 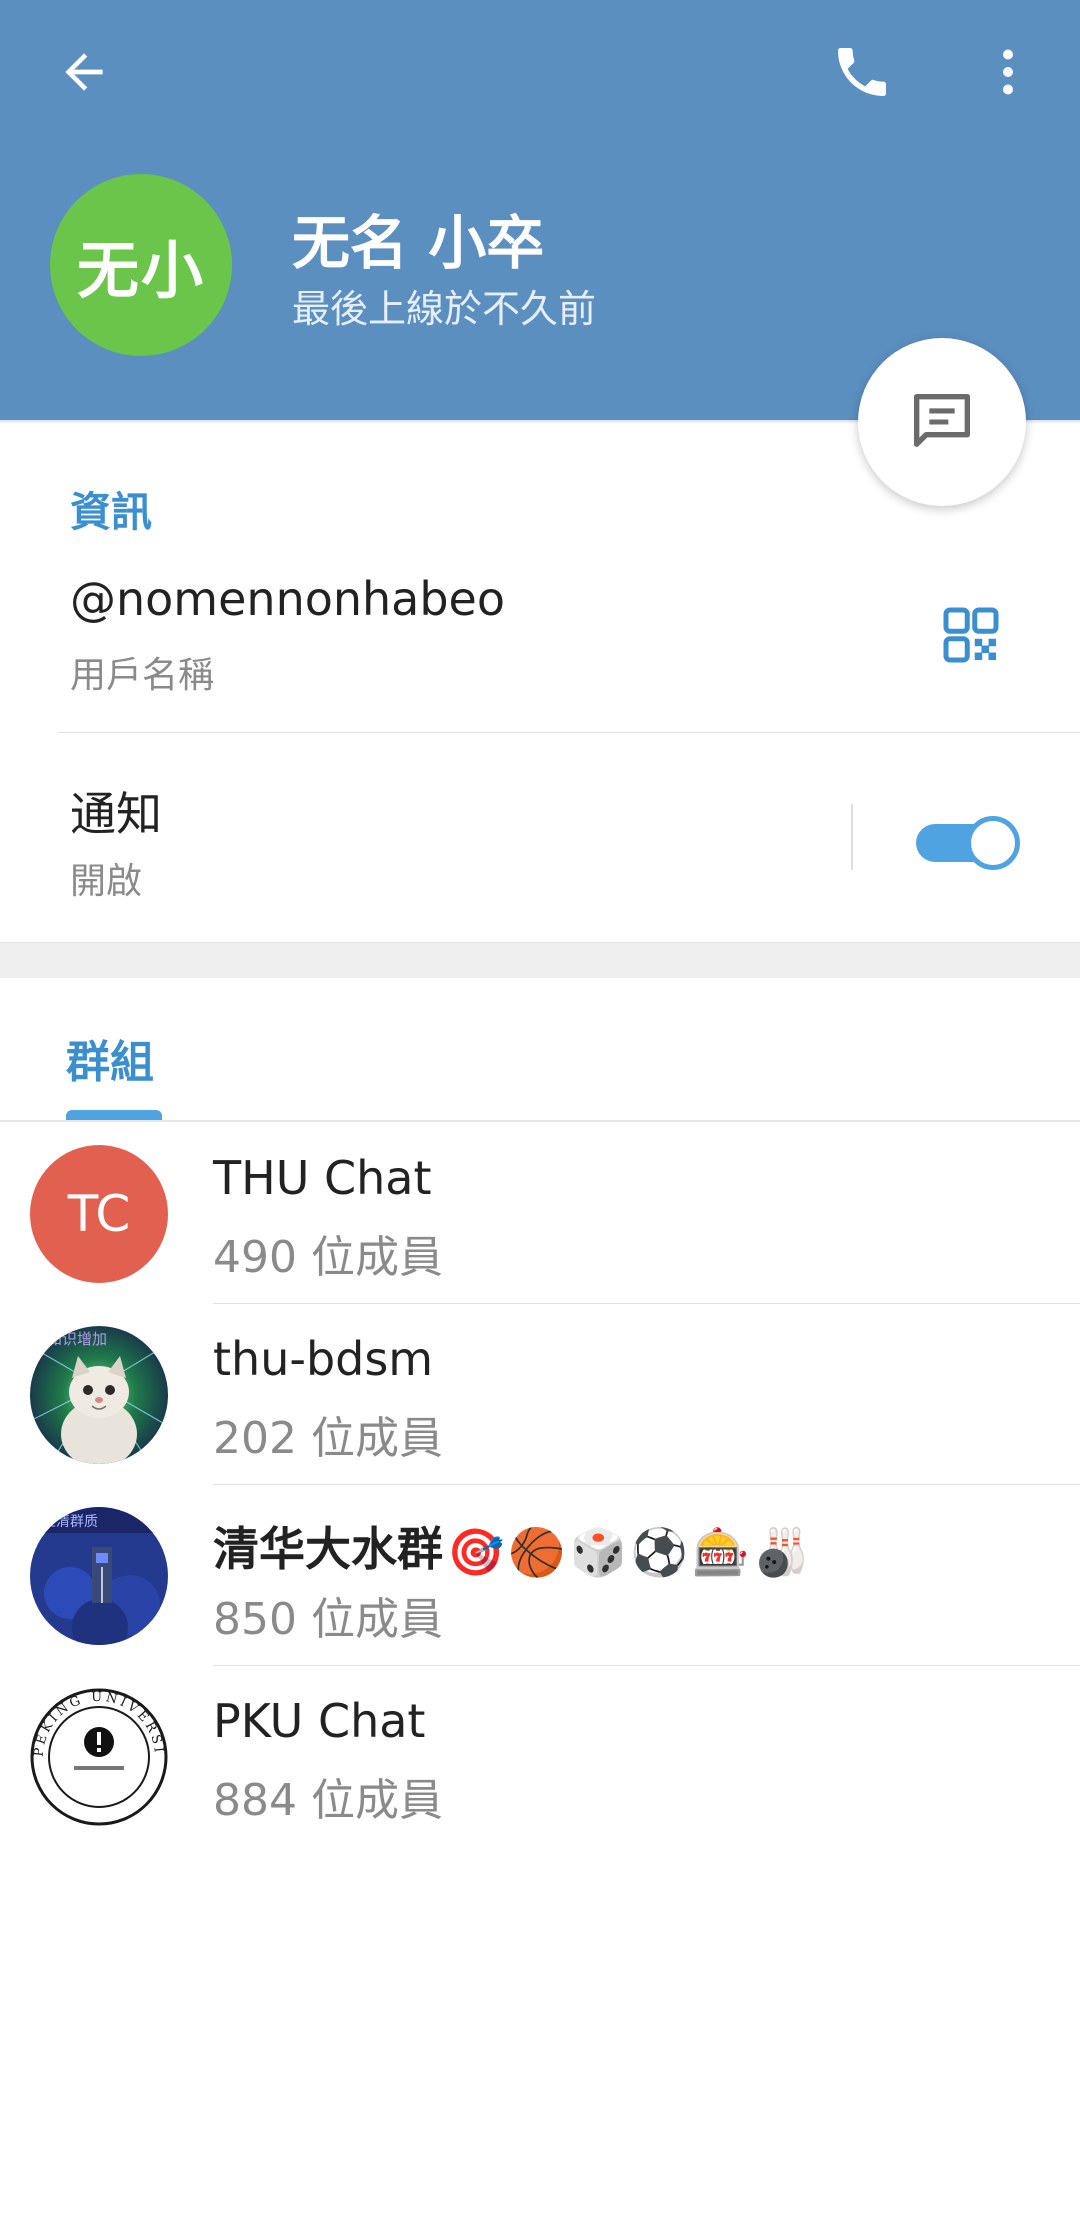 I want to click on message-icon, so click(x=942, y=420).